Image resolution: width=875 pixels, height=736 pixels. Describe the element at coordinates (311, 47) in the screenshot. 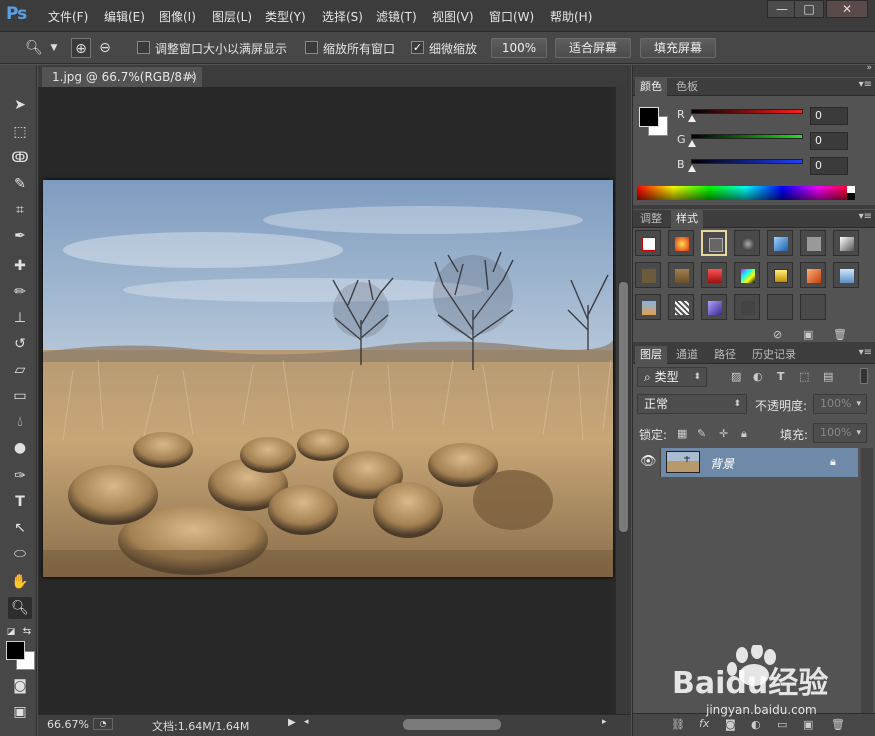

I see `zoom-all-windows-checkbox` at that location.